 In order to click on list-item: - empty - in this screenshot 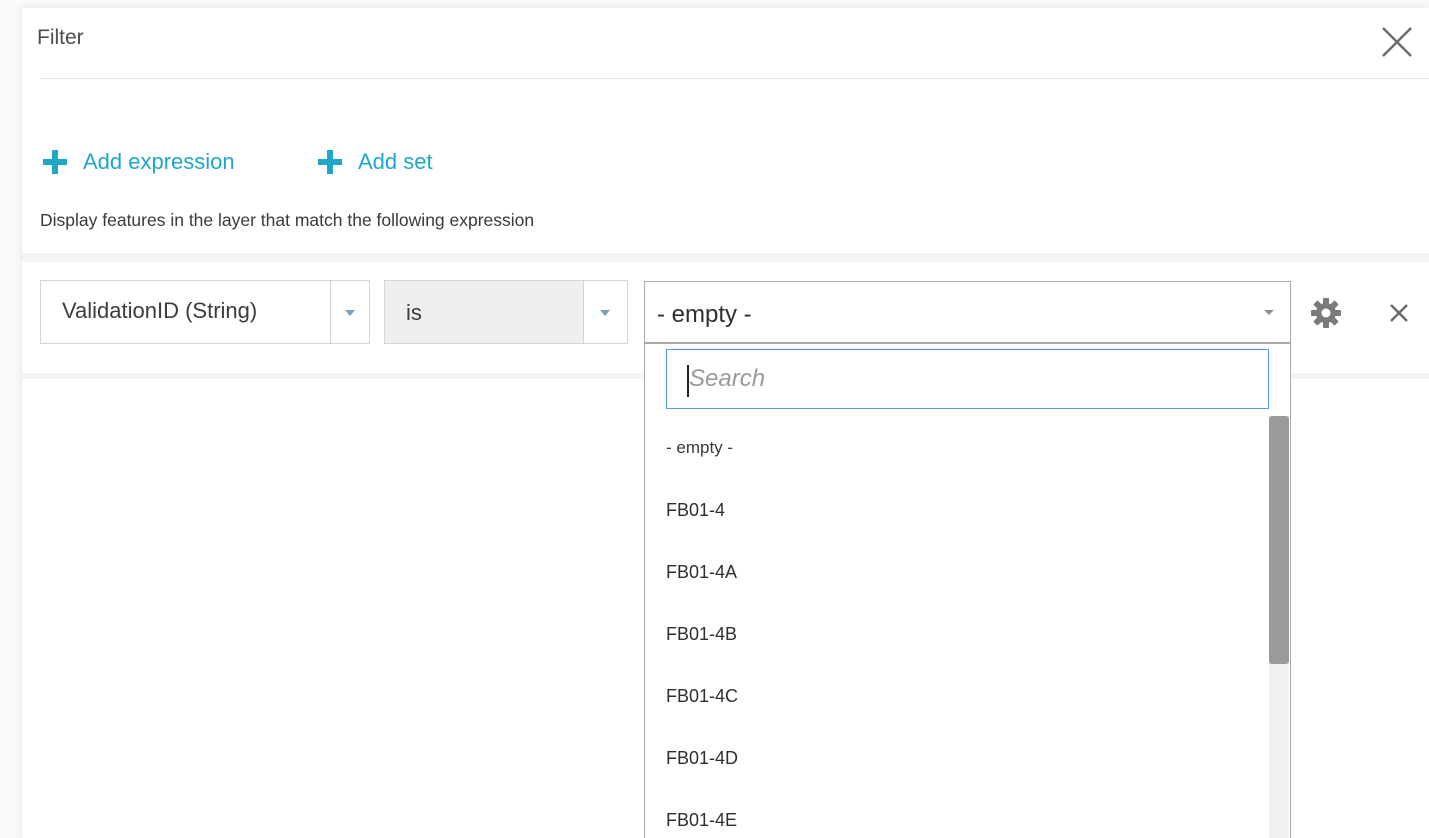, I will do `click(955, 448)`.